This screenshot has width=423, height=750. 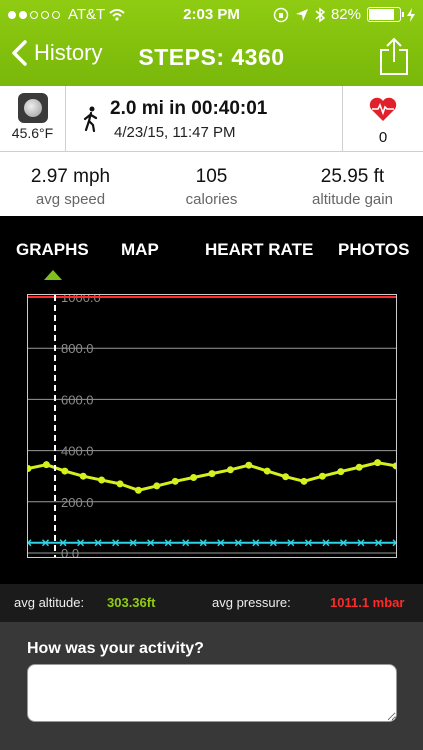 I want to click on feedback-question: How was your activity?, so click(x=115, y=648).